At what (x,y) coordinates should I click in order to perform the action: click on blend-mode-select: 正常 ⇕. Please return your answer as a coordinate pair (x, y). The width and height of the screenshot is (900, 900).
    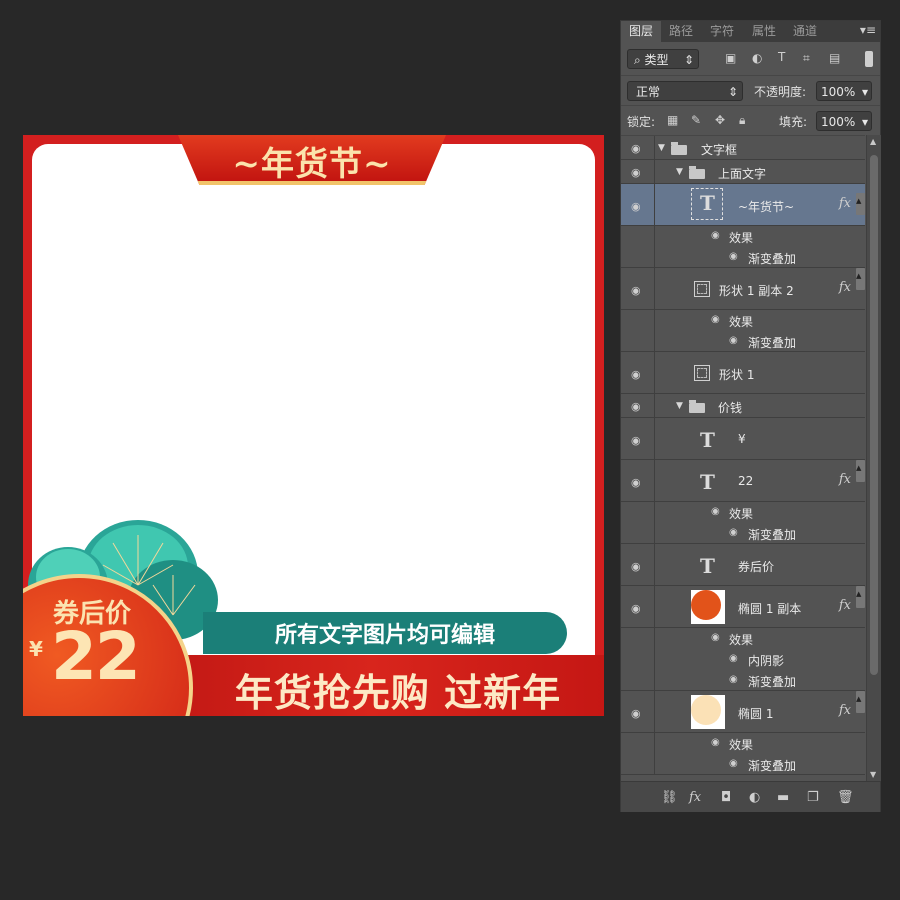
    Looking at the image, I should click on (685, 91).